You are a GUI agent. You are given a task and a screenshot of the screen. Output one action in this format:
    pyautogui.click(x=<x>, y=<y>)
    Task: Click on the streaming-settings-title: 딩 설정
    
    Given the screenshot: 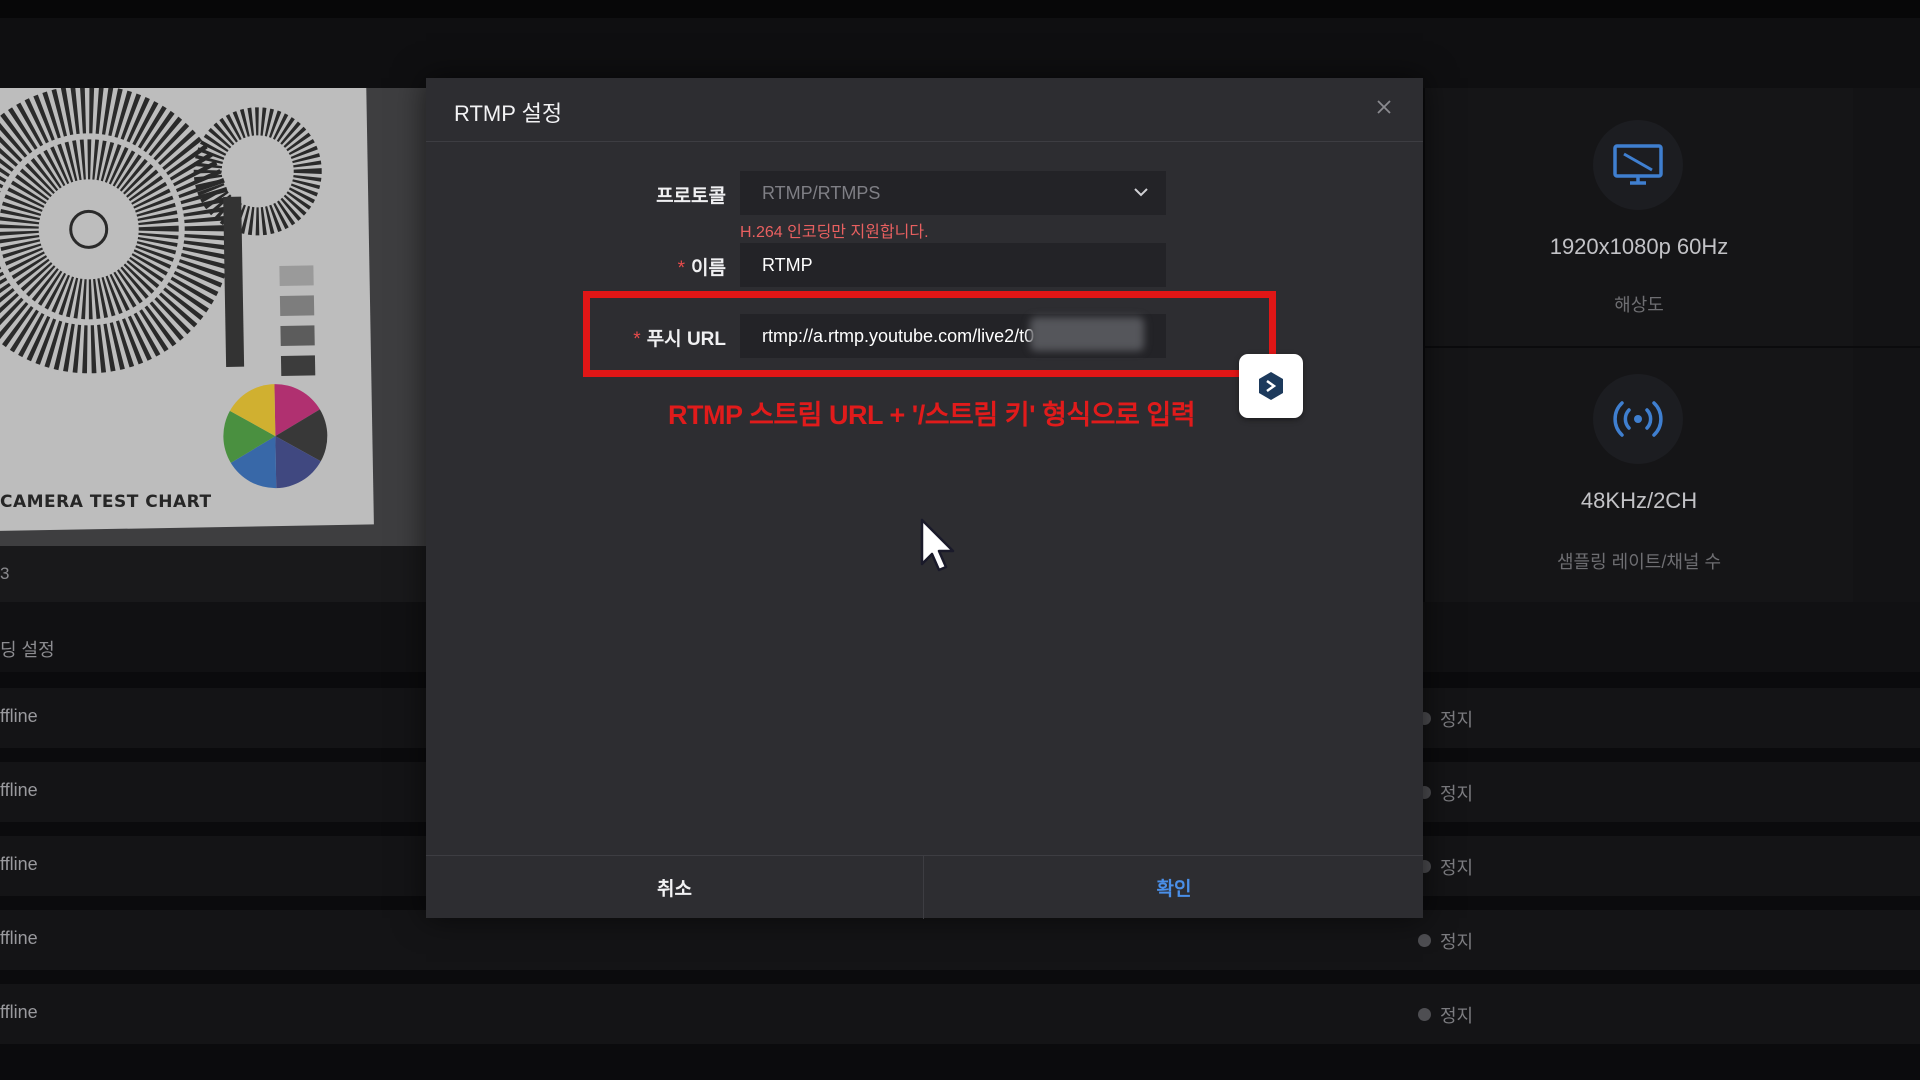 What is the action you would take?
    pyautogui.click(x=27, y=650)
    